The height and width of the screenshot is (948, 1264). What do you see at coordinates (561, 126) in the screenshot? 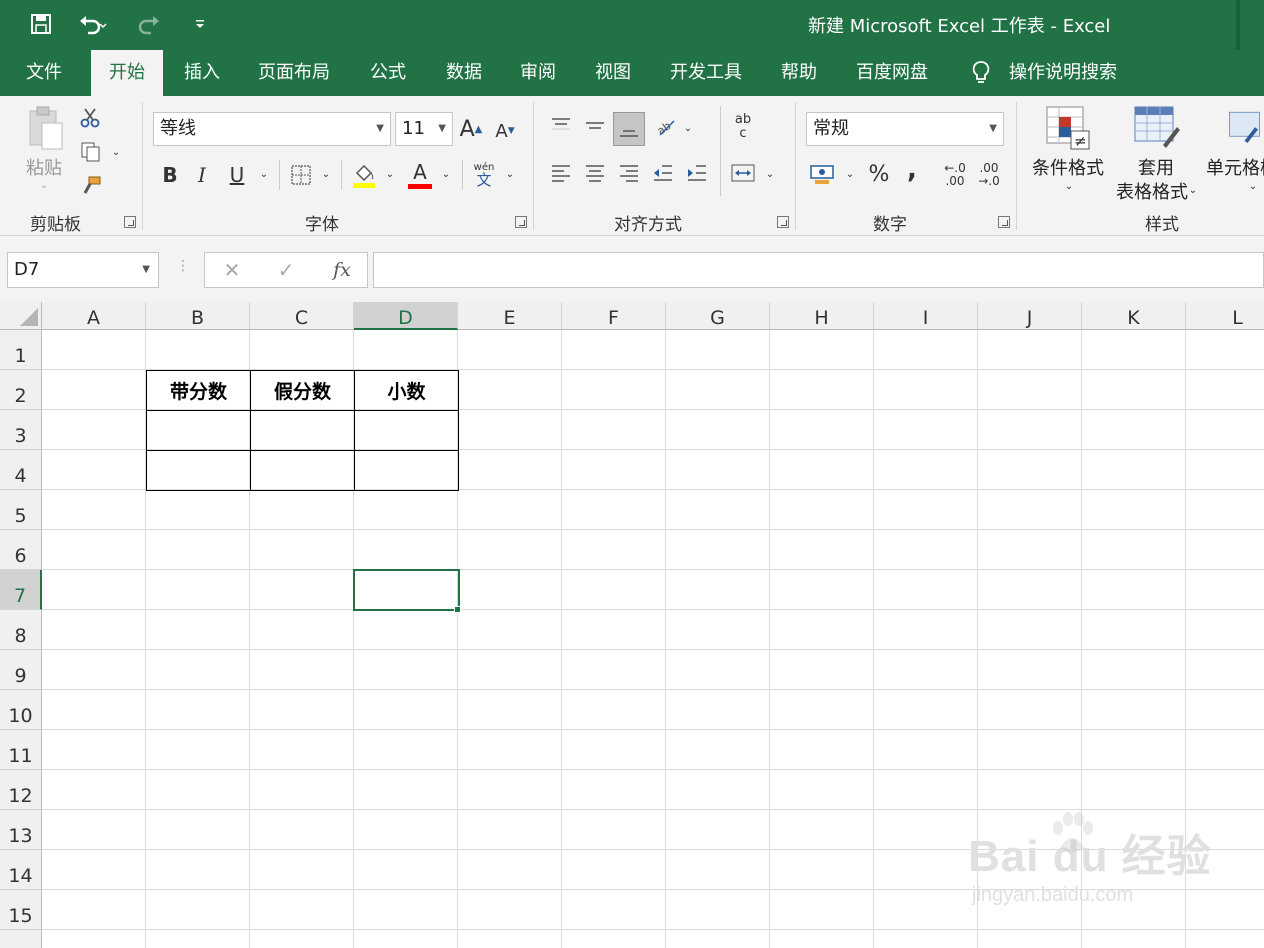
I see `align-top-icon` at bounding box center [561, 126].